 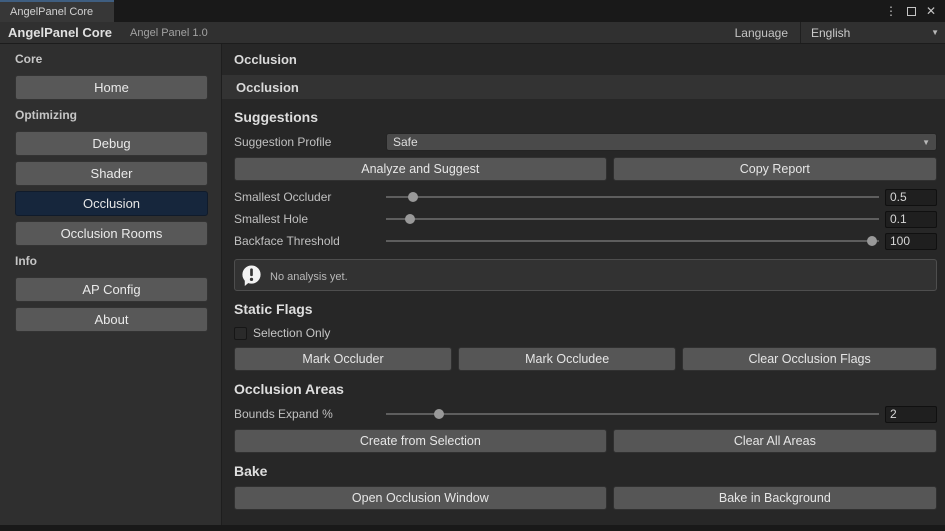 I want to click on bake-in-background-button: Bake in Background, so click(x=774, y=498).